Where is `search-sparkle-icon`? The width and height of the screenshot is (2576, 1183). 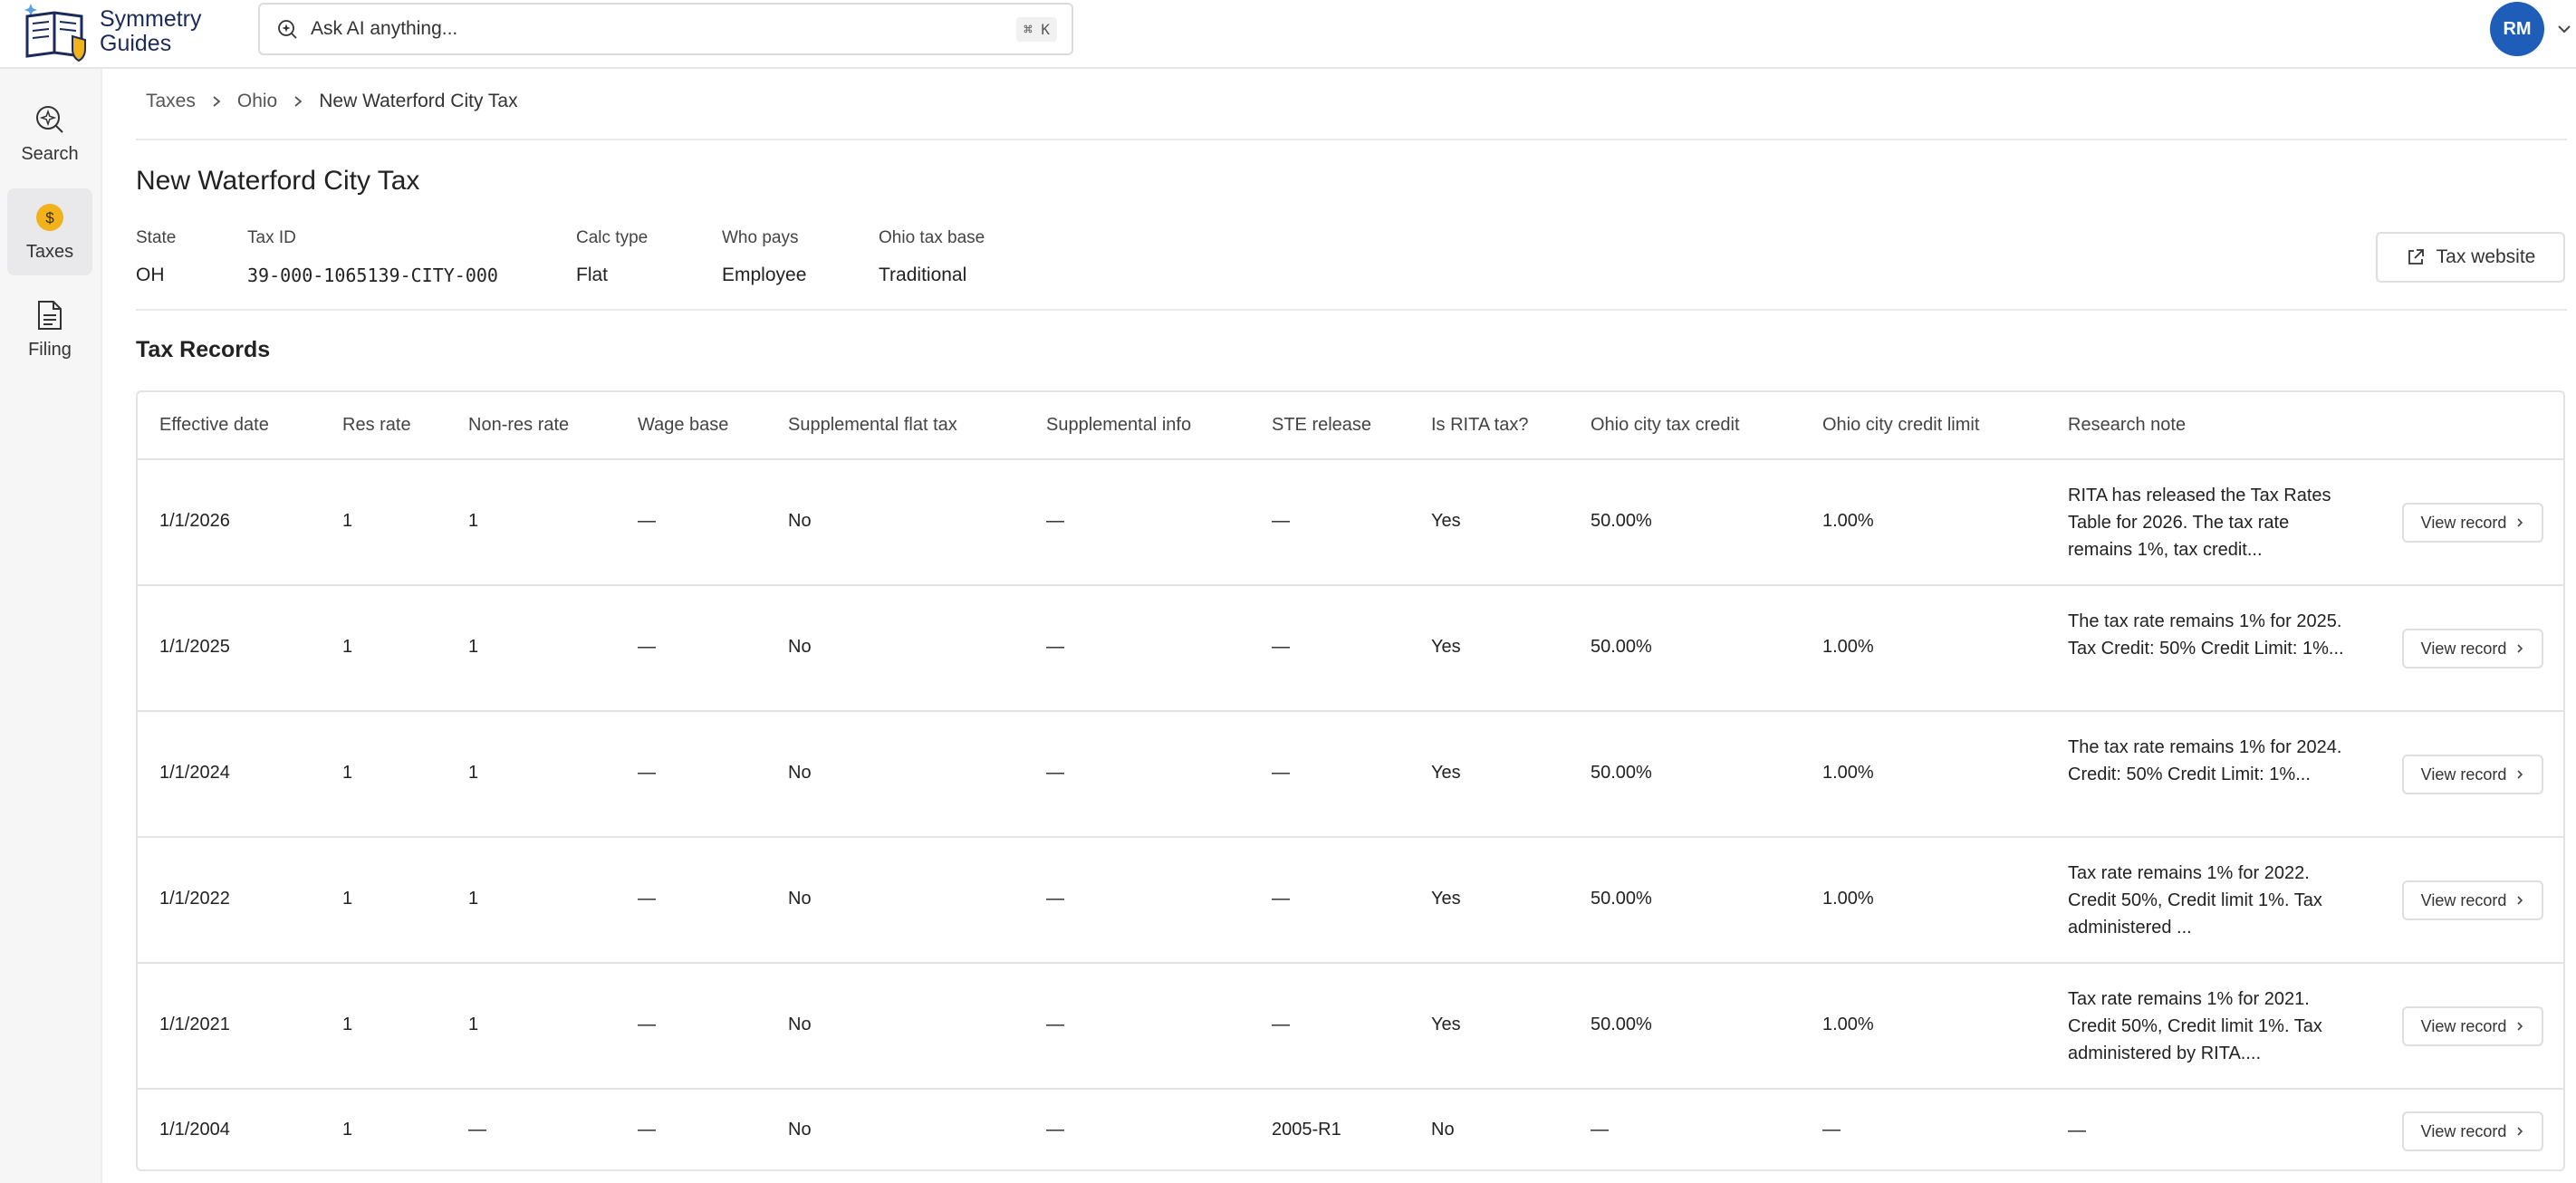
search-sparkle-icon is located at coordinates (49, 119).